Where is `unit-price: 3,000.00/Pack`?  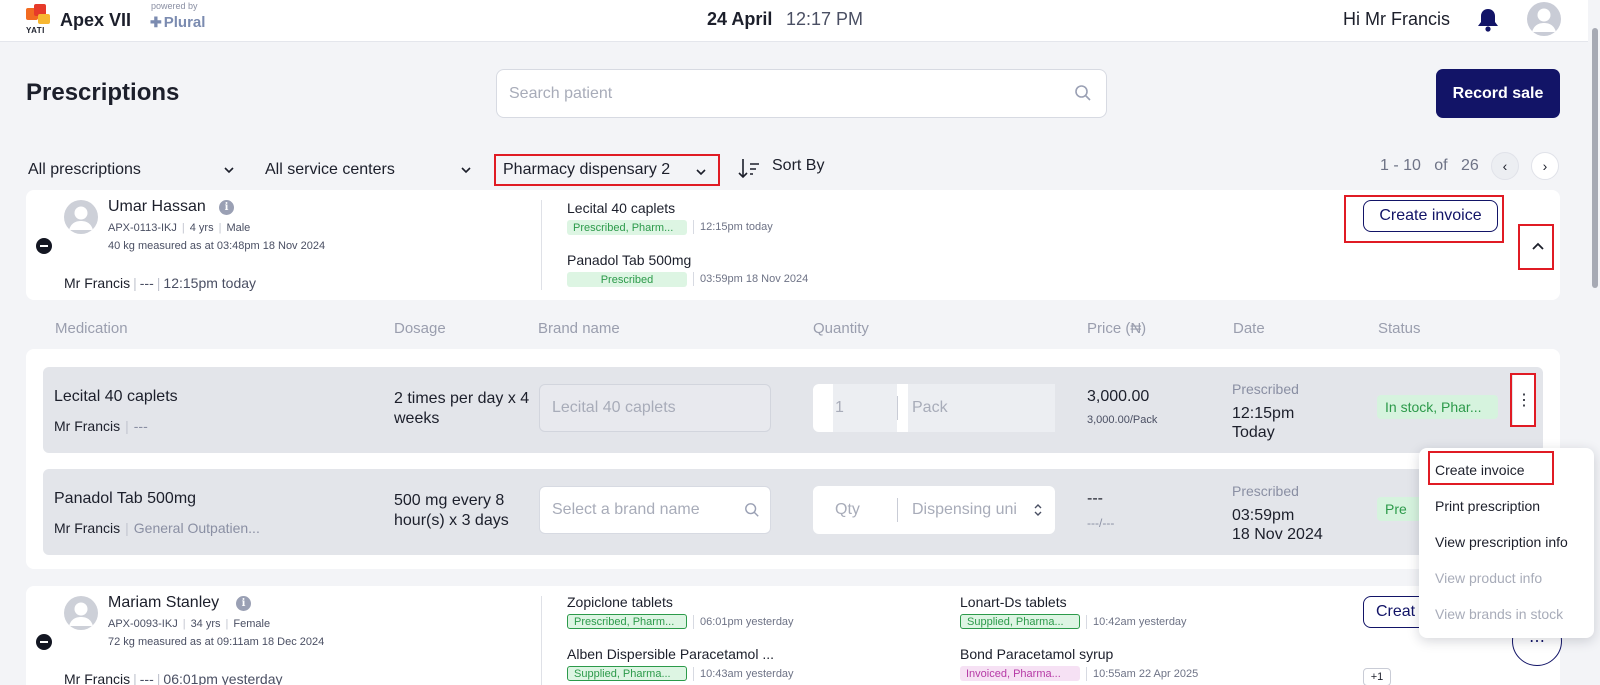 unit-price: 3,000.00/Pack is located at coordinates (1122, 420).